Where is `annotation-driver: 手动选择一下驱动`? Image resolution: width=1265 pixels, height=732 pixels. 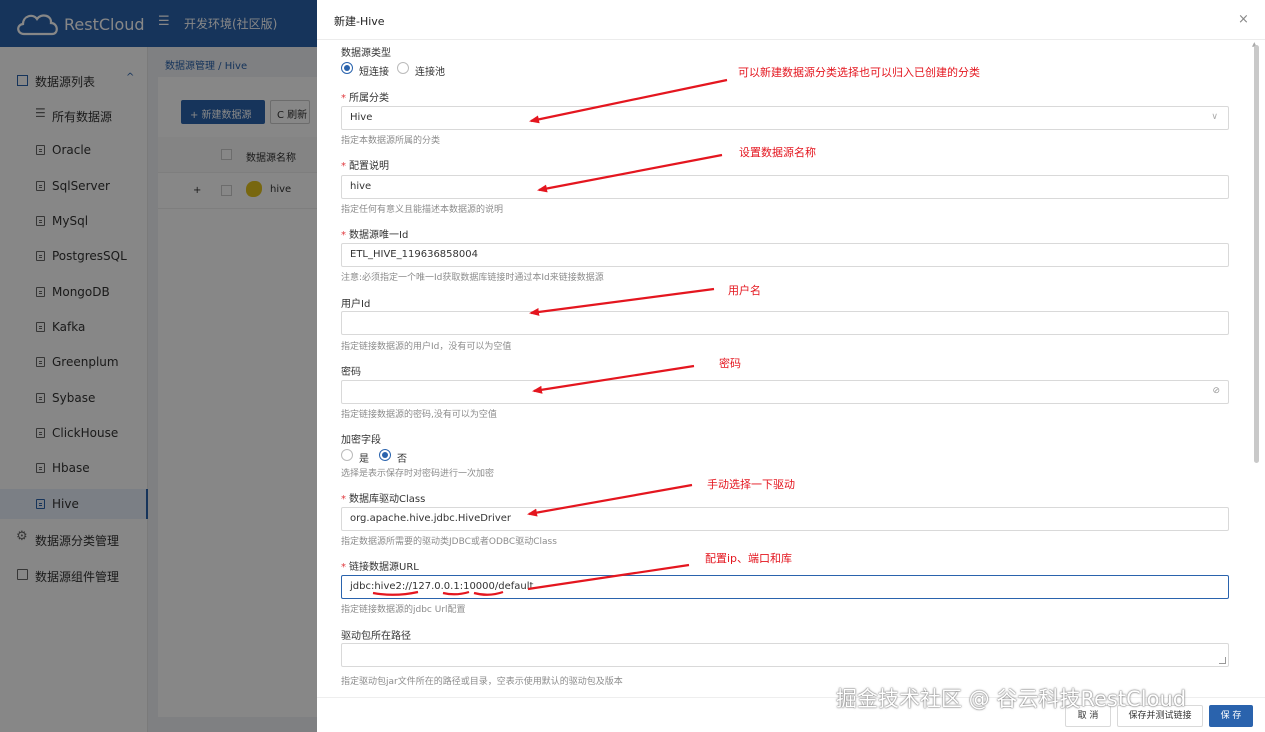
annotation-driver: 手动选择一下驱动 is located at coordinates (751, 484).